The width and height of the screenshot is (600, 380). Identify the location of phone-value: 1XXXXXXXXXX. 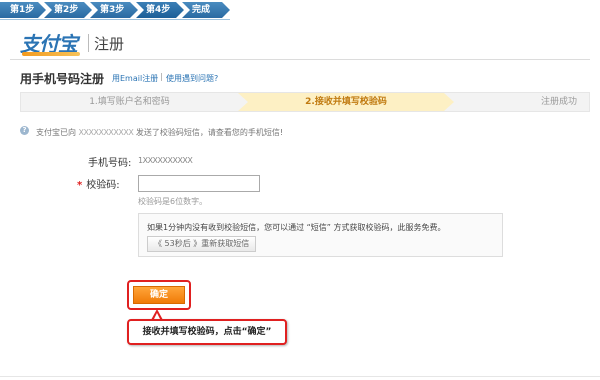
(165, 160).